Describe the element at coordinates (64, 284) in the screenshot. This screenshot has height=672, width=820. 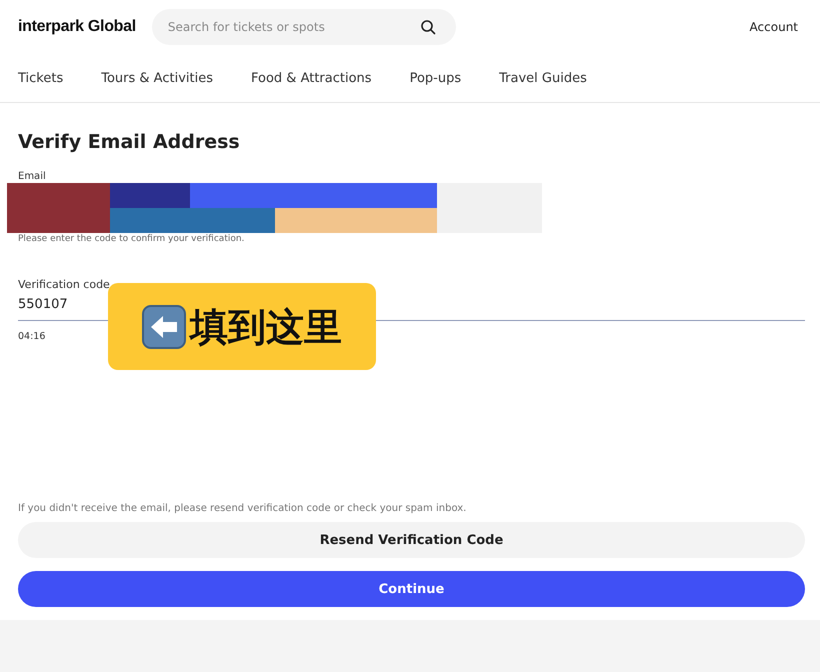
I see `field-label: Verification code` at that location.